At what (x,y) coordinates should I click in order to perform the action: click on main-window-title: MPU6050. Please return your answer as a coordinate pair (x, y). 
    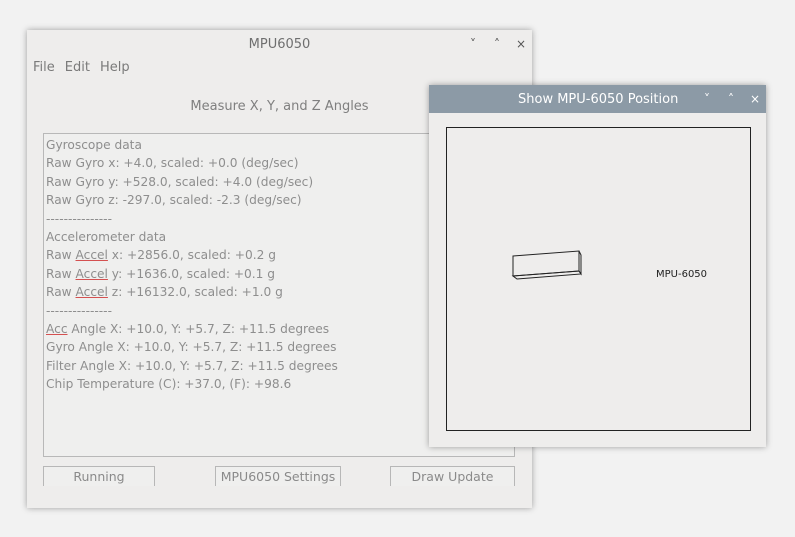
    Looking at the image, I should click on (279, 44).